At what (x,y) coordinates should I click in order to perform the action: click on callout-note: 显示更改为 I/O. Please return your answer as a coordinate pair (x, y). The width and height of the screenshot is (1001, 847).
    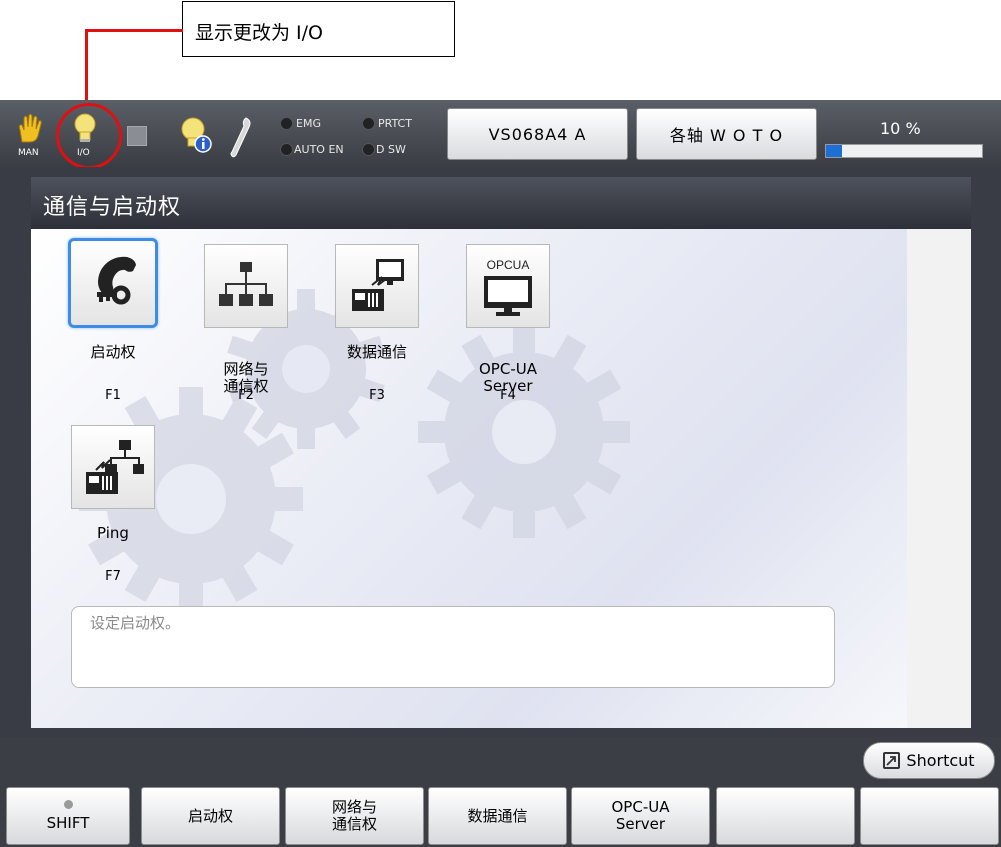
    Looking at the image, I should click on (318, 29).